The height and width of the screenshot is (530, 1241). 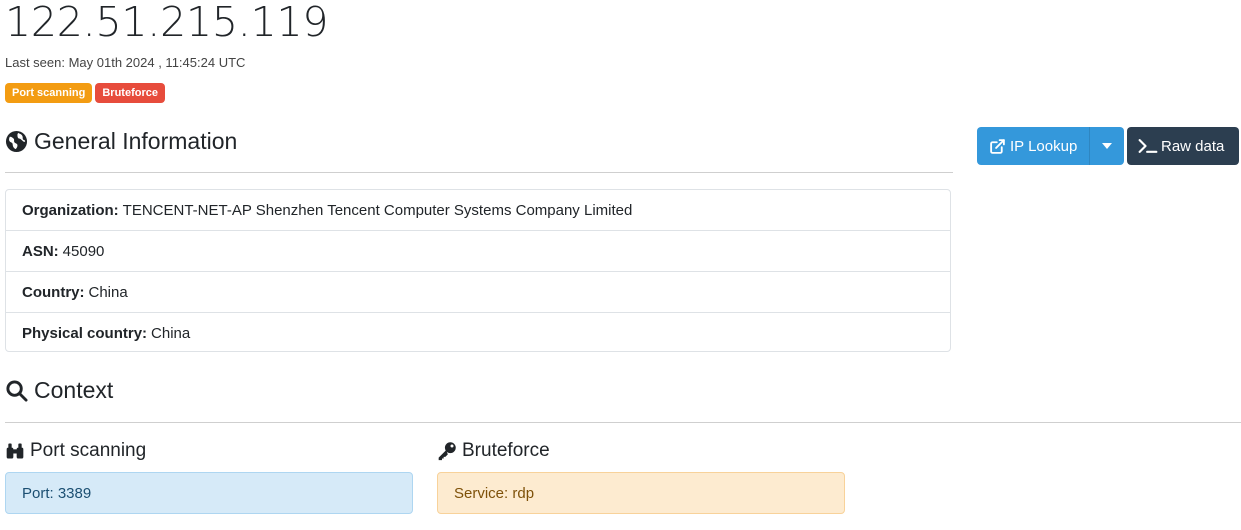 What do you see at coordinates (17, 391) in the screenshot?
I see `search-icon` at bounding box center [17, 391].